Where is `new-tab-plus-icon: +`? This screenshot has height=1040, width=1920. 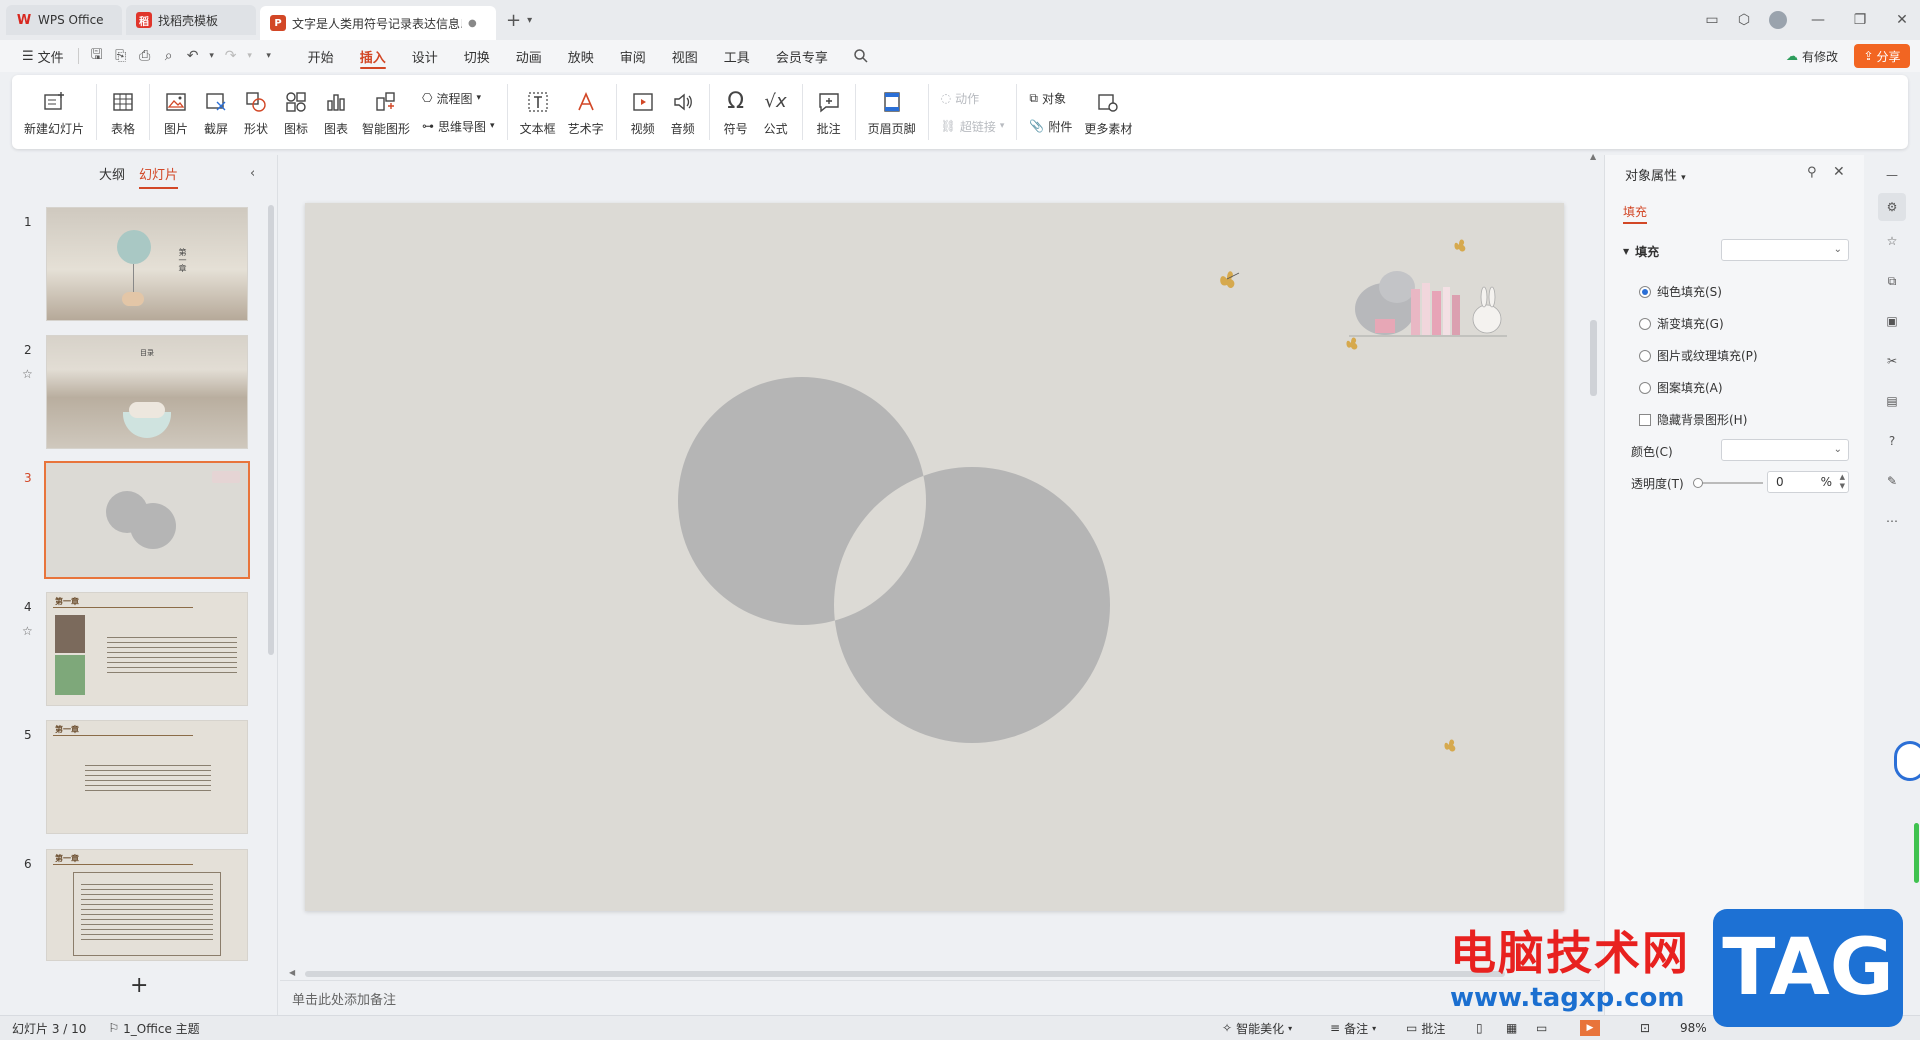
new-tab-plus-icon: + is located at coordinates (513, 20).